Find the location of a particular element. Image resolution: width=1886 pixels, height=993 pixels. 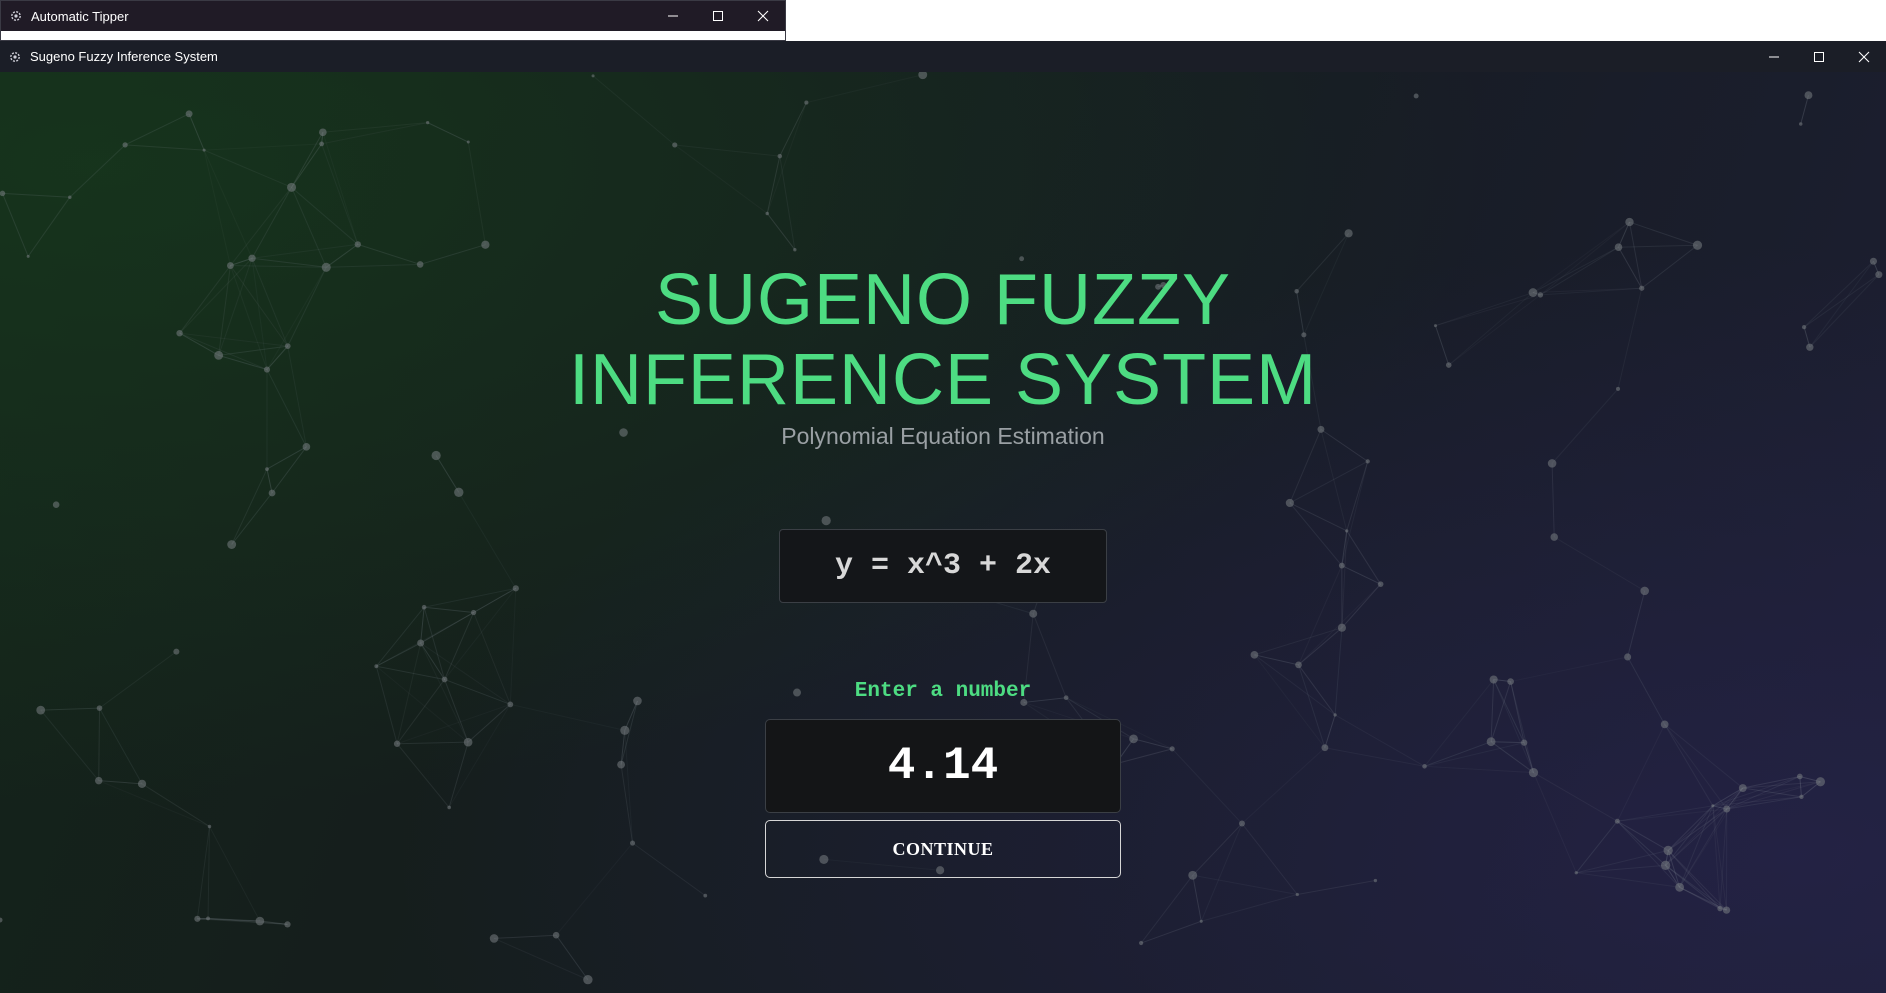

title-line-1: SUGENO FUZZY is located at coordinates (942, 300).